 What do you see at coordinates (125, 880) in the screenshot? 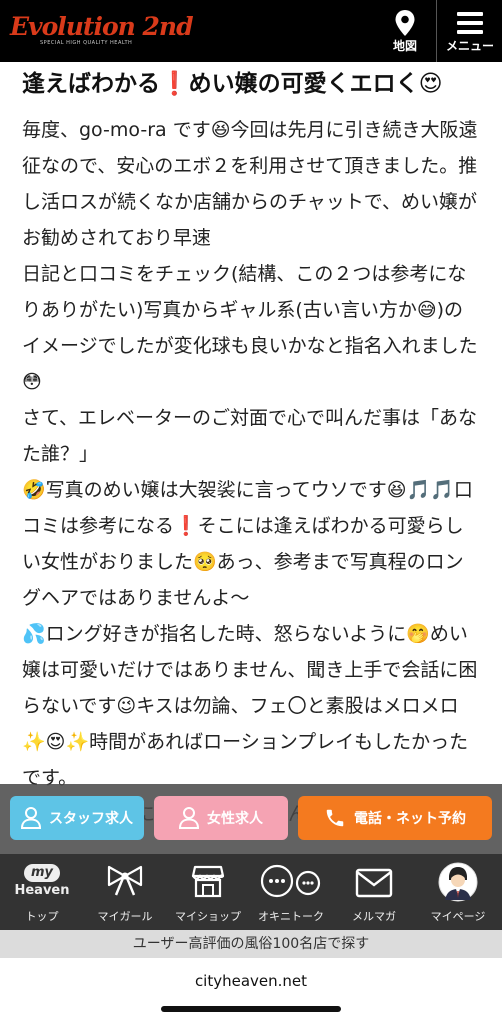
I see `ribbon-icon` at bounding box center [125, 880].